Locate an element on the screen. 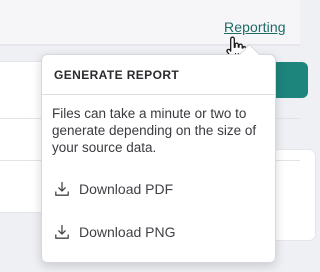  topbar-divider is located at coordinates (150, 45).